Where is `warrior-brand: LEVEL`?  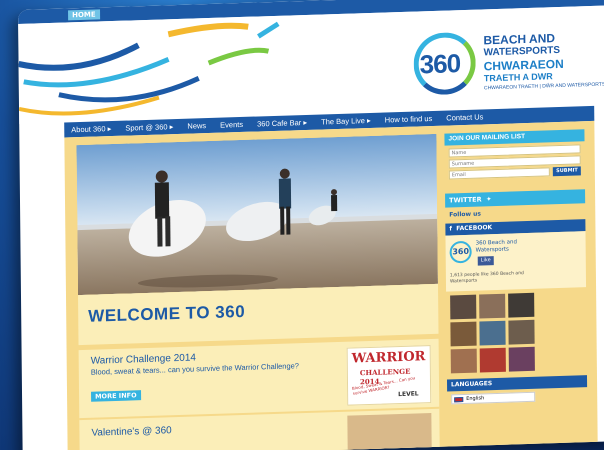
warrior-brand: LEVEL is located at coordinates (408, 394).